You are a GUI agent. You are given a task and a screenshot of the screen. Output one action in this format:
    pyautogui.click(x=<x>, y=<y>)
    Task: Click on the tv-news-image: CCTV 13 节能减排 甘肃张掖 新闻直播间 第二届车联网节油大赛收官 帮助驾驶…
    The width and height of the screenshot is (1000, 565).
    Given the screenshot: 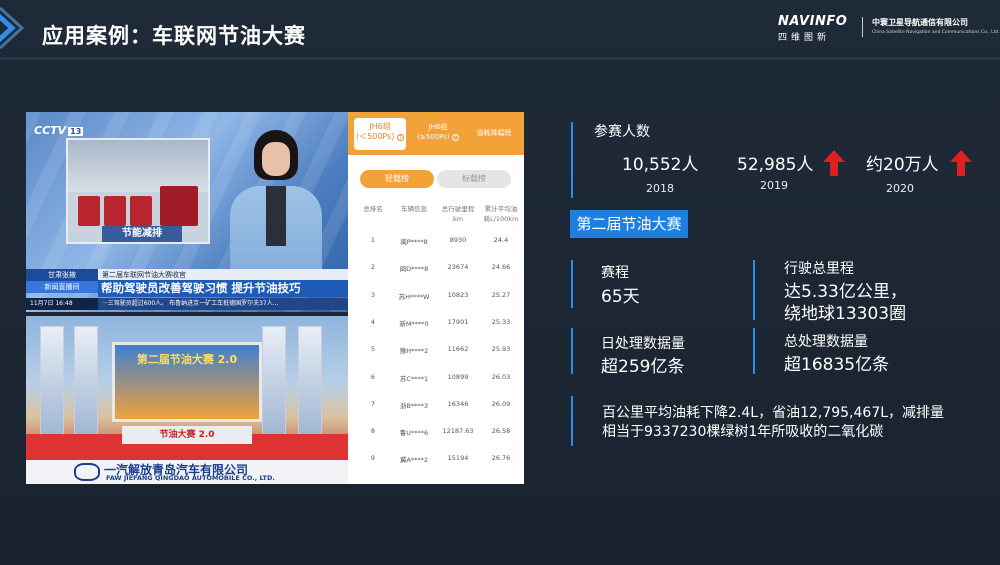 What is the action you would take?
    pyautogui.click(x=187, y=212)
    